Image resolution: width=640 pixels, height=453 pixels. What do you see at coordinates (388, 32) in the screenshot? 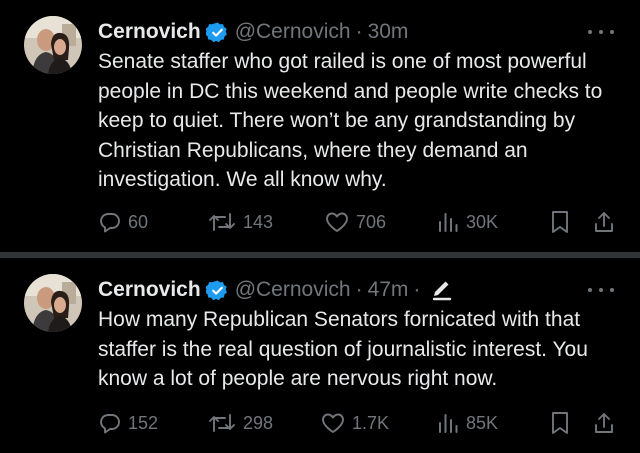
I see `timestamp: 30m` at bounding box center [388, 32].